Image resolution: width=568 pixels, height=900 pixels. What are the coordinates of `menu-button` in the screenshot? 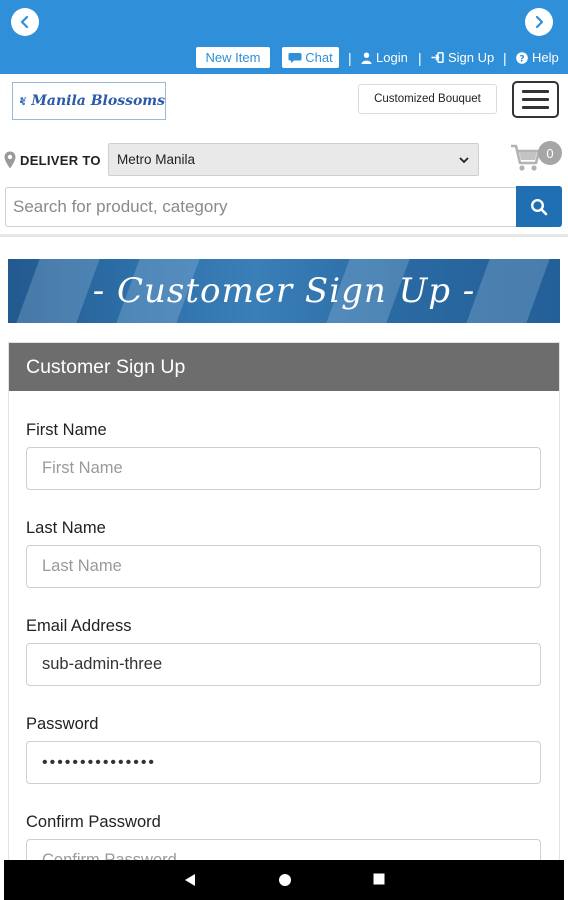 It's located at (535, 99).